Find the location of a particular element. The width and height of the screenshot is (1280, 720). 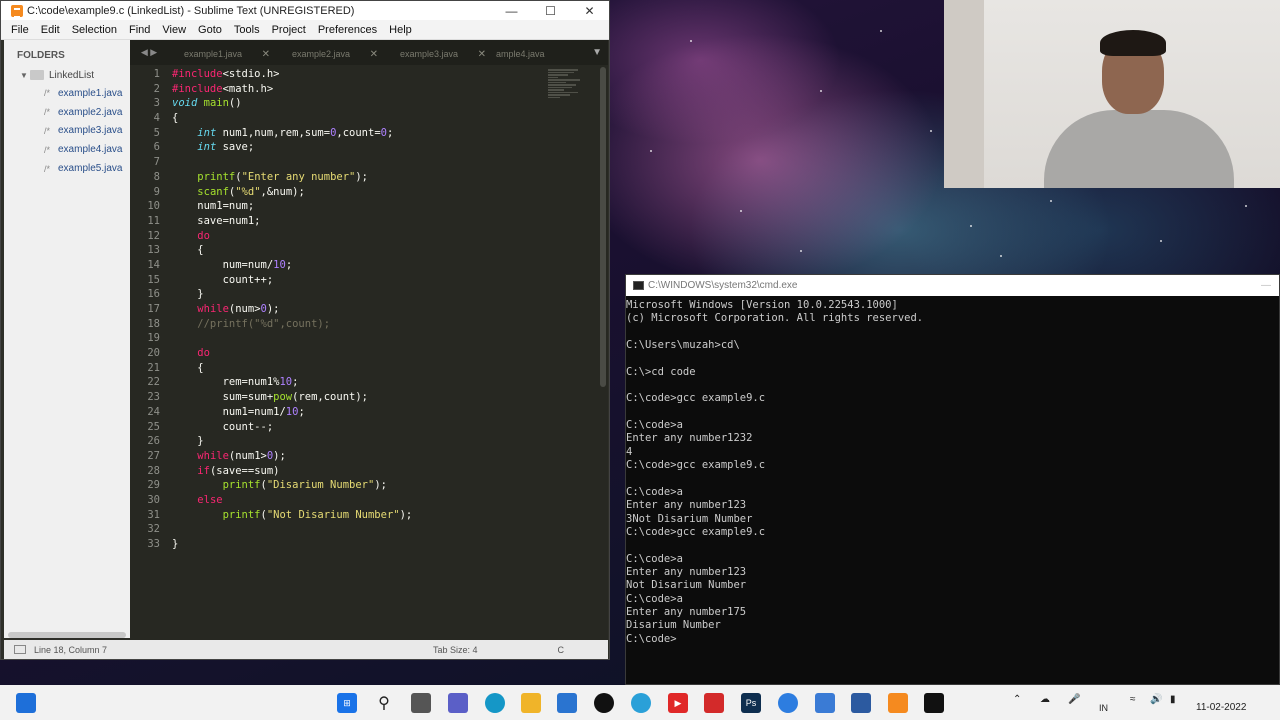

code-line: else is located at coordinates (292, 500).